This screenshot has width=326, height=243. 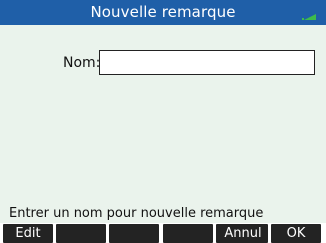 I want to click on name-input, so click(x=207, y=62).